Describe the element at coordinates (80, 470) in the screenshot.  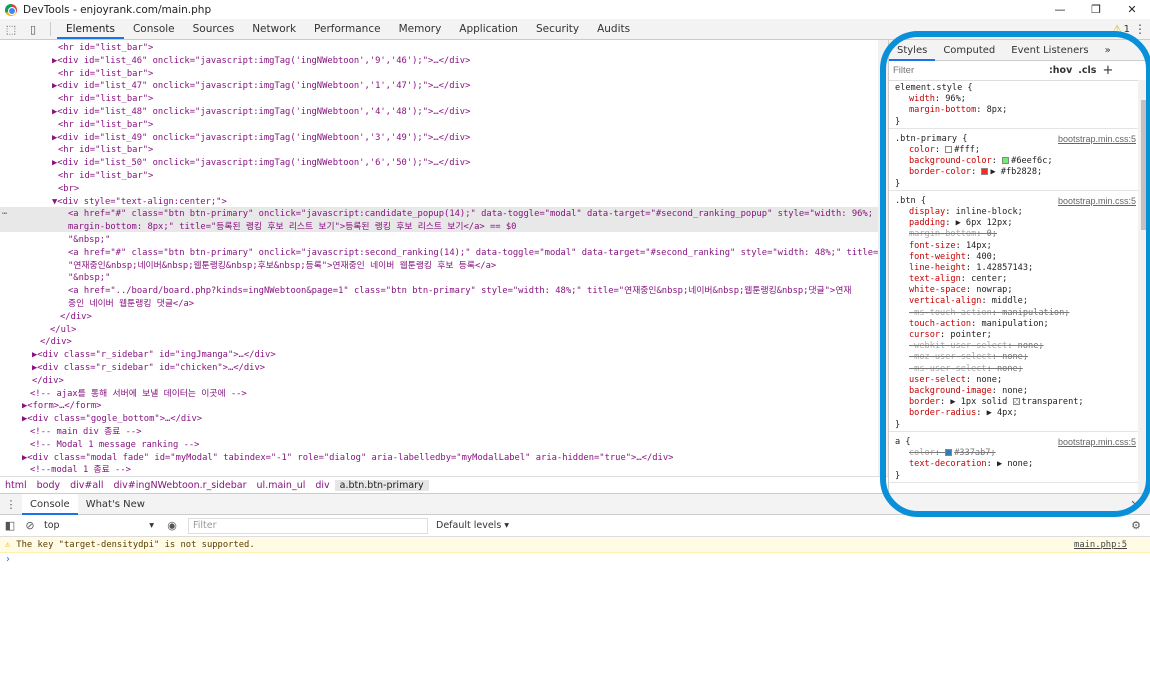
I see `dom-node-line: <!--modal 1 종료 -->` at that location.